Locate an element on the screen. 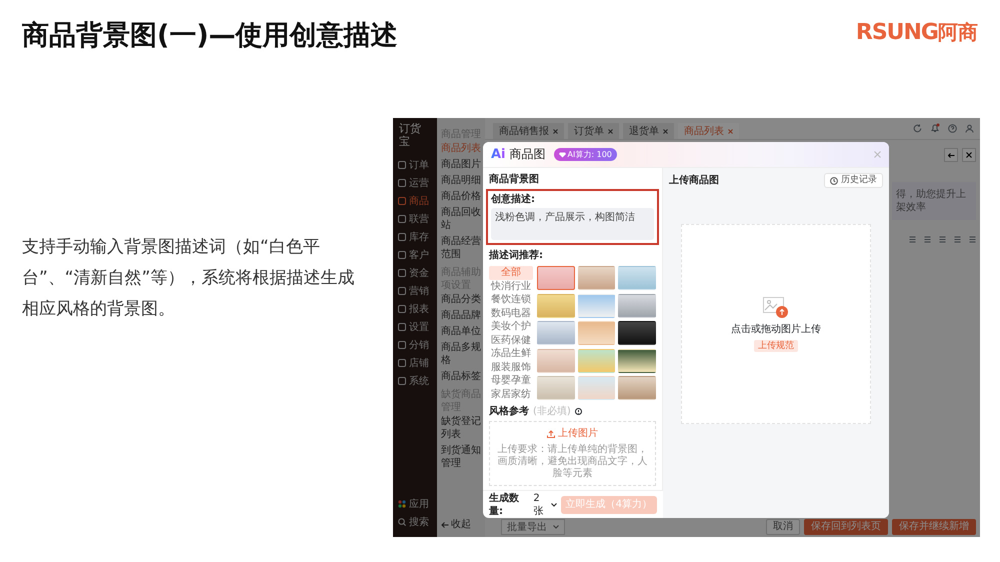 The width and height of the screenshot is (1000, 562). quantity-select: 2张 is located at coordinates (545, 505).